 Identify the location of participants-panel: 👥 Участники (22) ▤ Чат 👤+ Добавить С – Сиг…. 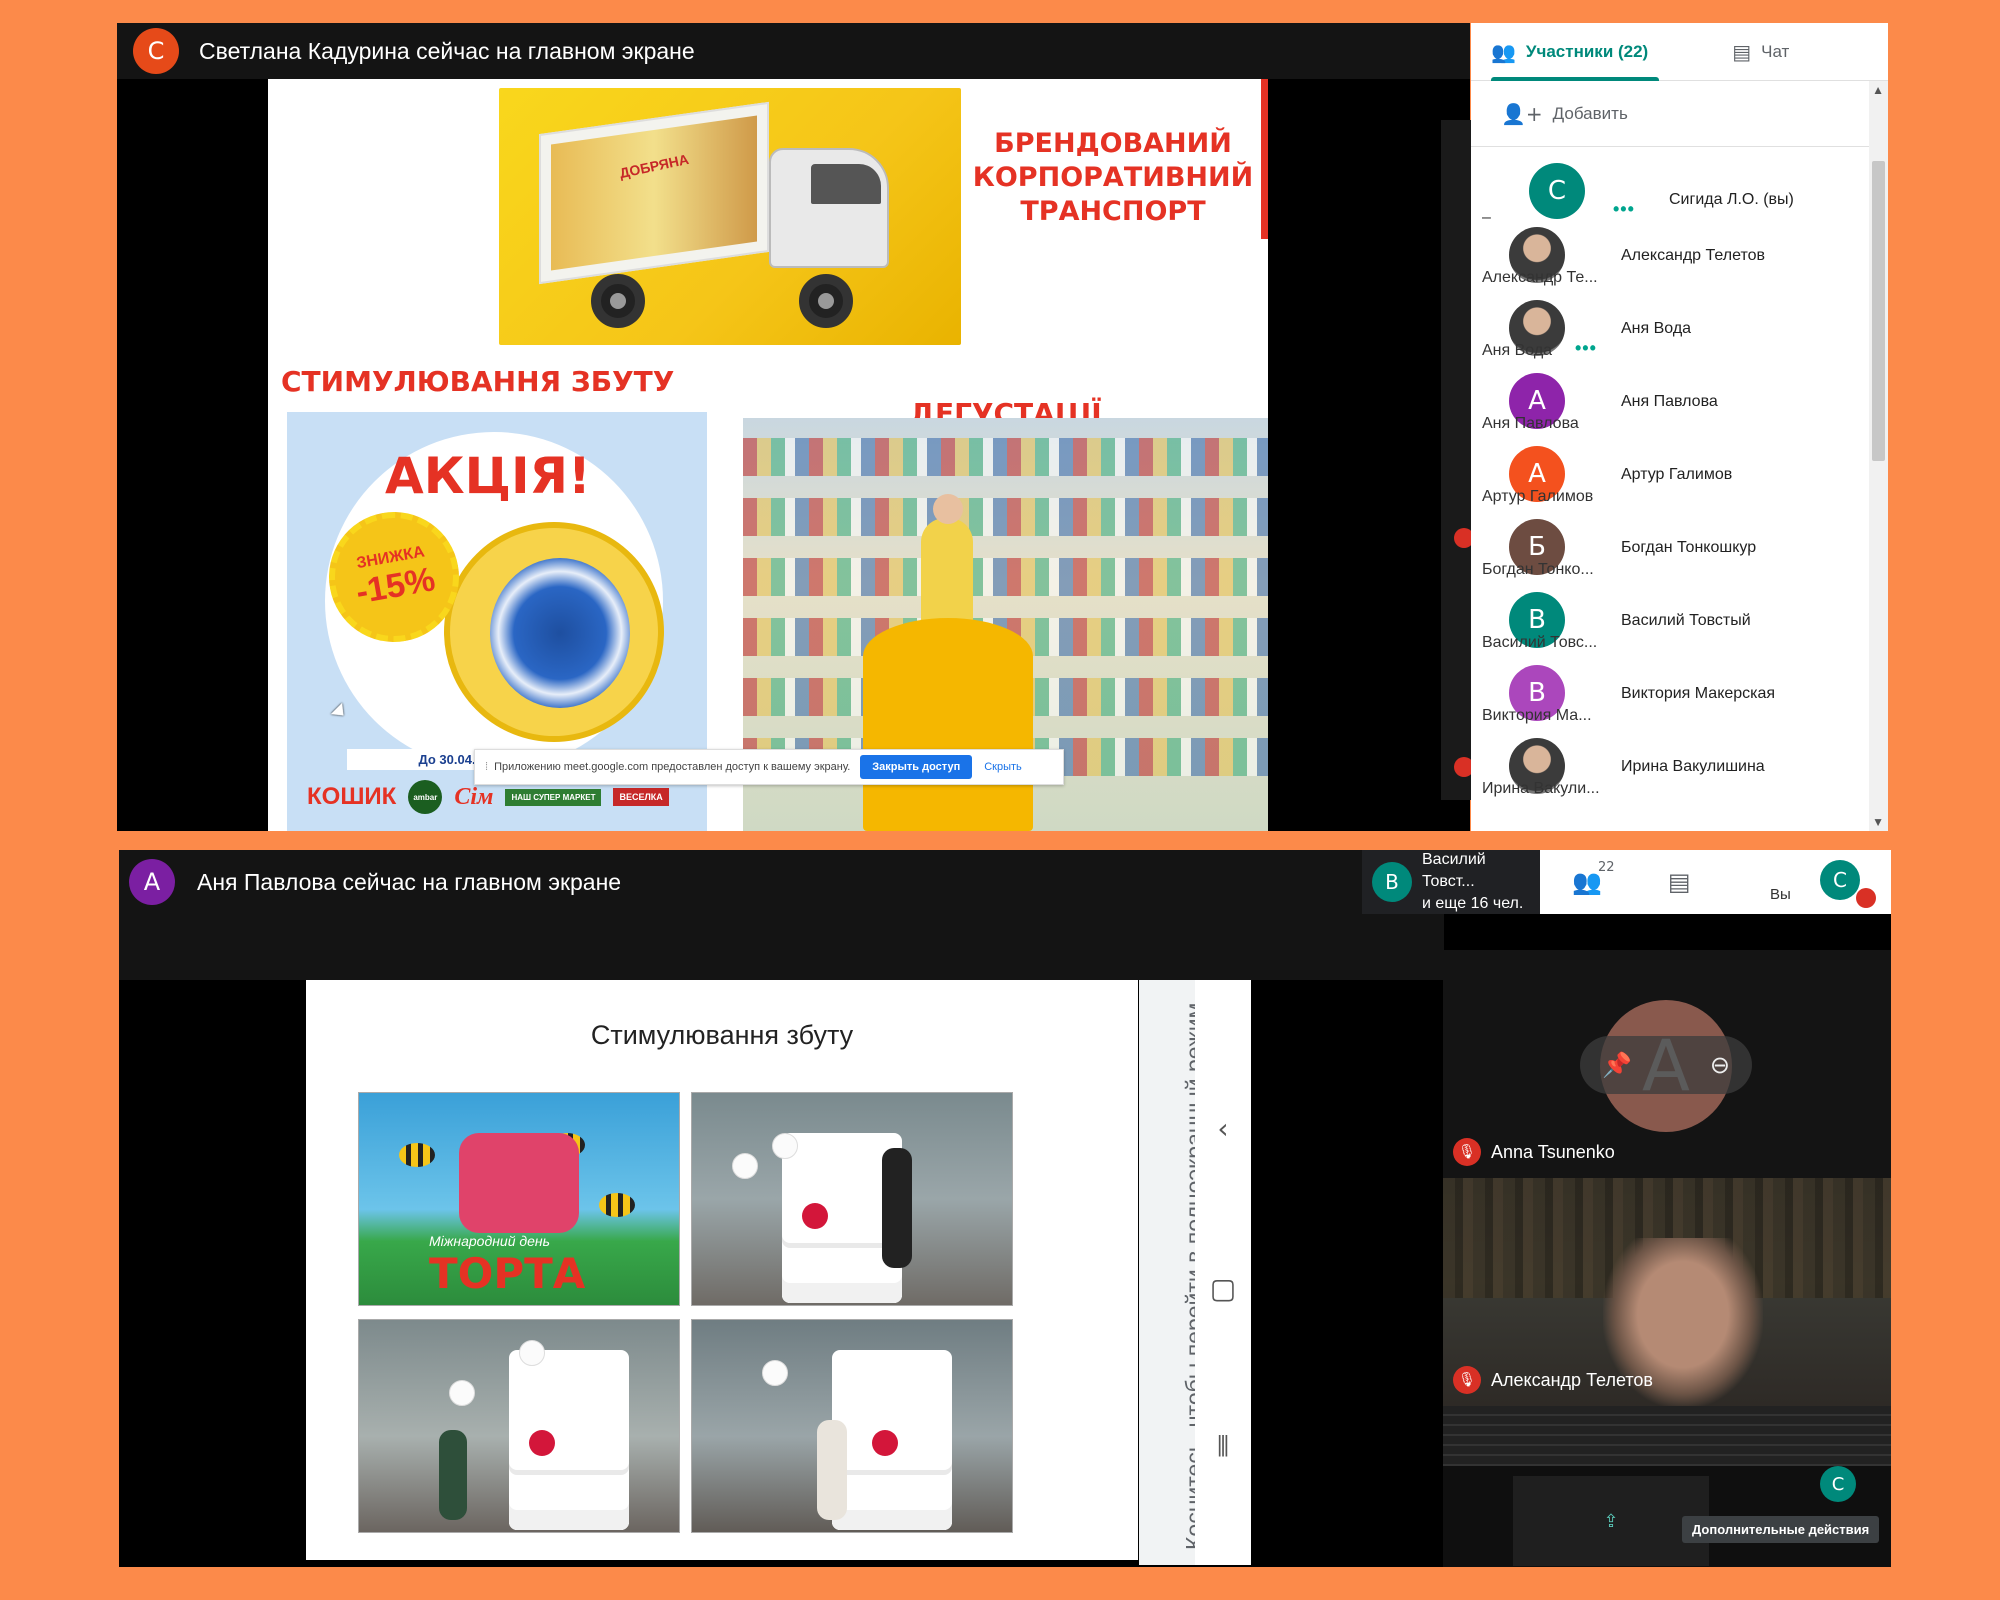
(1679, 427).